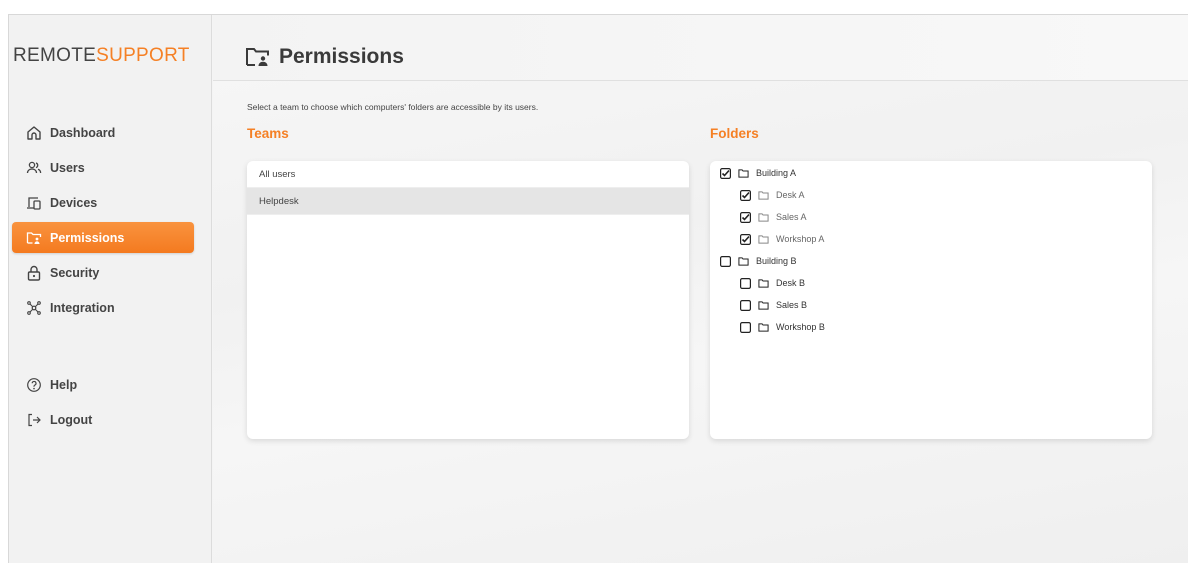  Describe the element at coordinates (55, 55) in the screenshot. I see `logo-text-remote: REMOTE` at that location.